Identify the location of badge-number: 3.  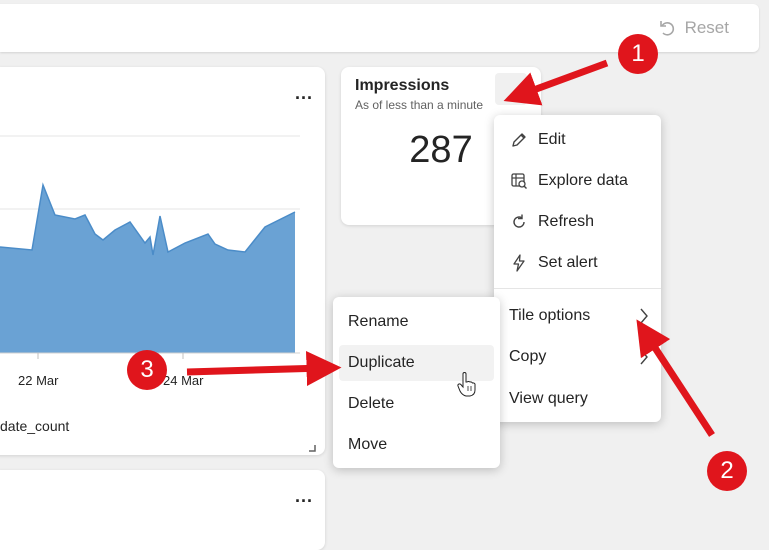
(147, 369).